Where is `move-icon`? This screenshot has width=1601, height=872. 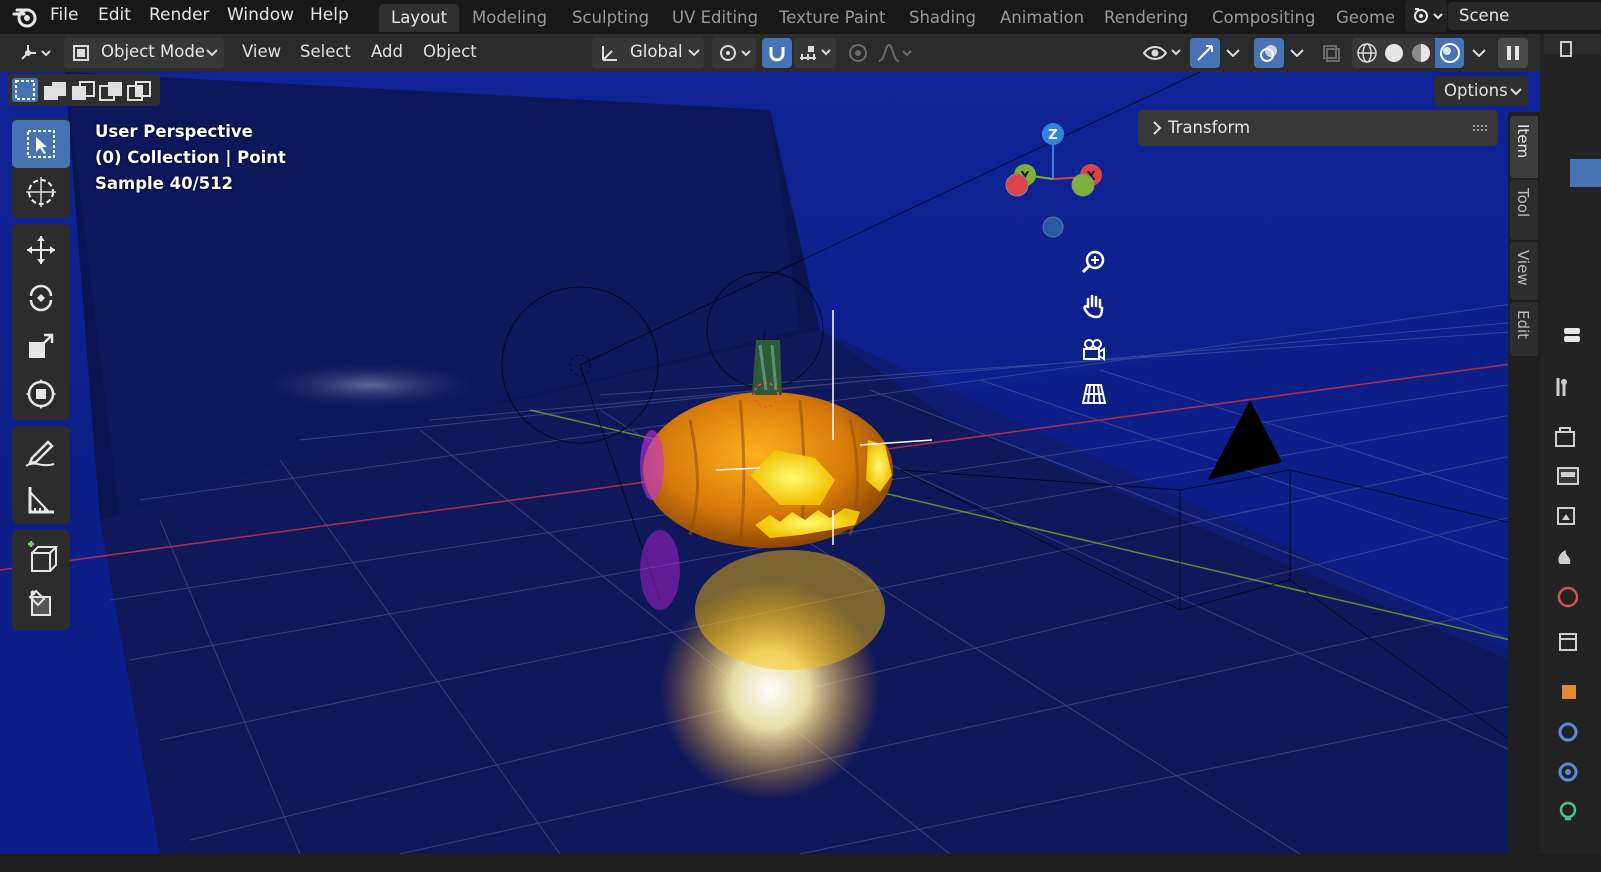
move-icon is located at coordinates (41, 250).